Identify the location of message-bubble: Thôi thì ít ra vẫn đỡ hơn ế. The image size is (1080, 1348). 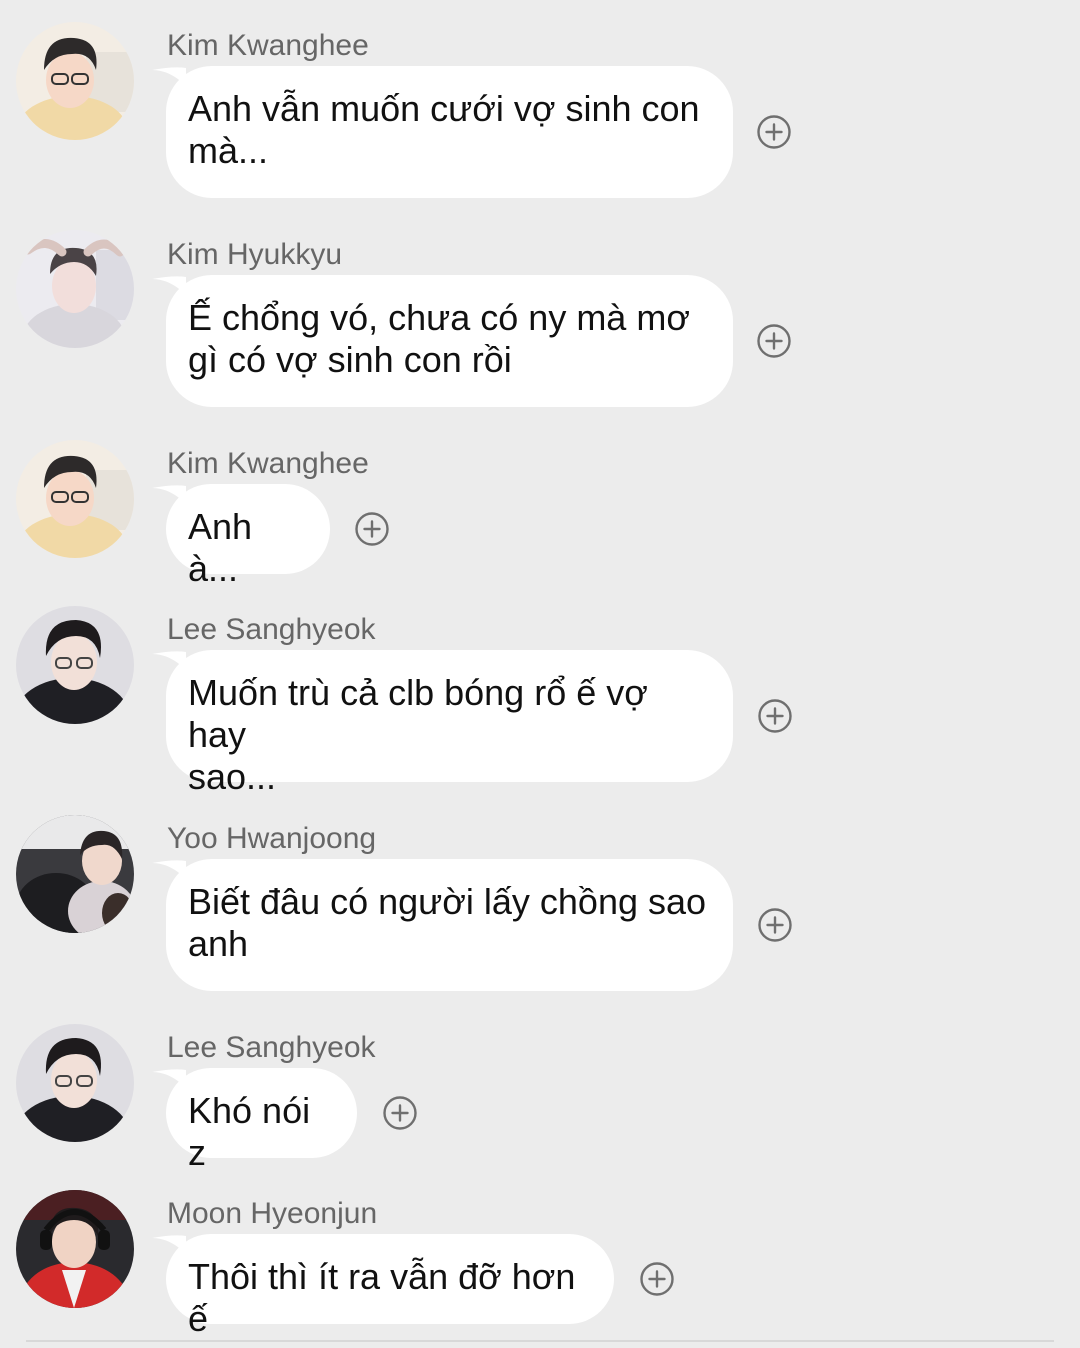
(390, 1286).